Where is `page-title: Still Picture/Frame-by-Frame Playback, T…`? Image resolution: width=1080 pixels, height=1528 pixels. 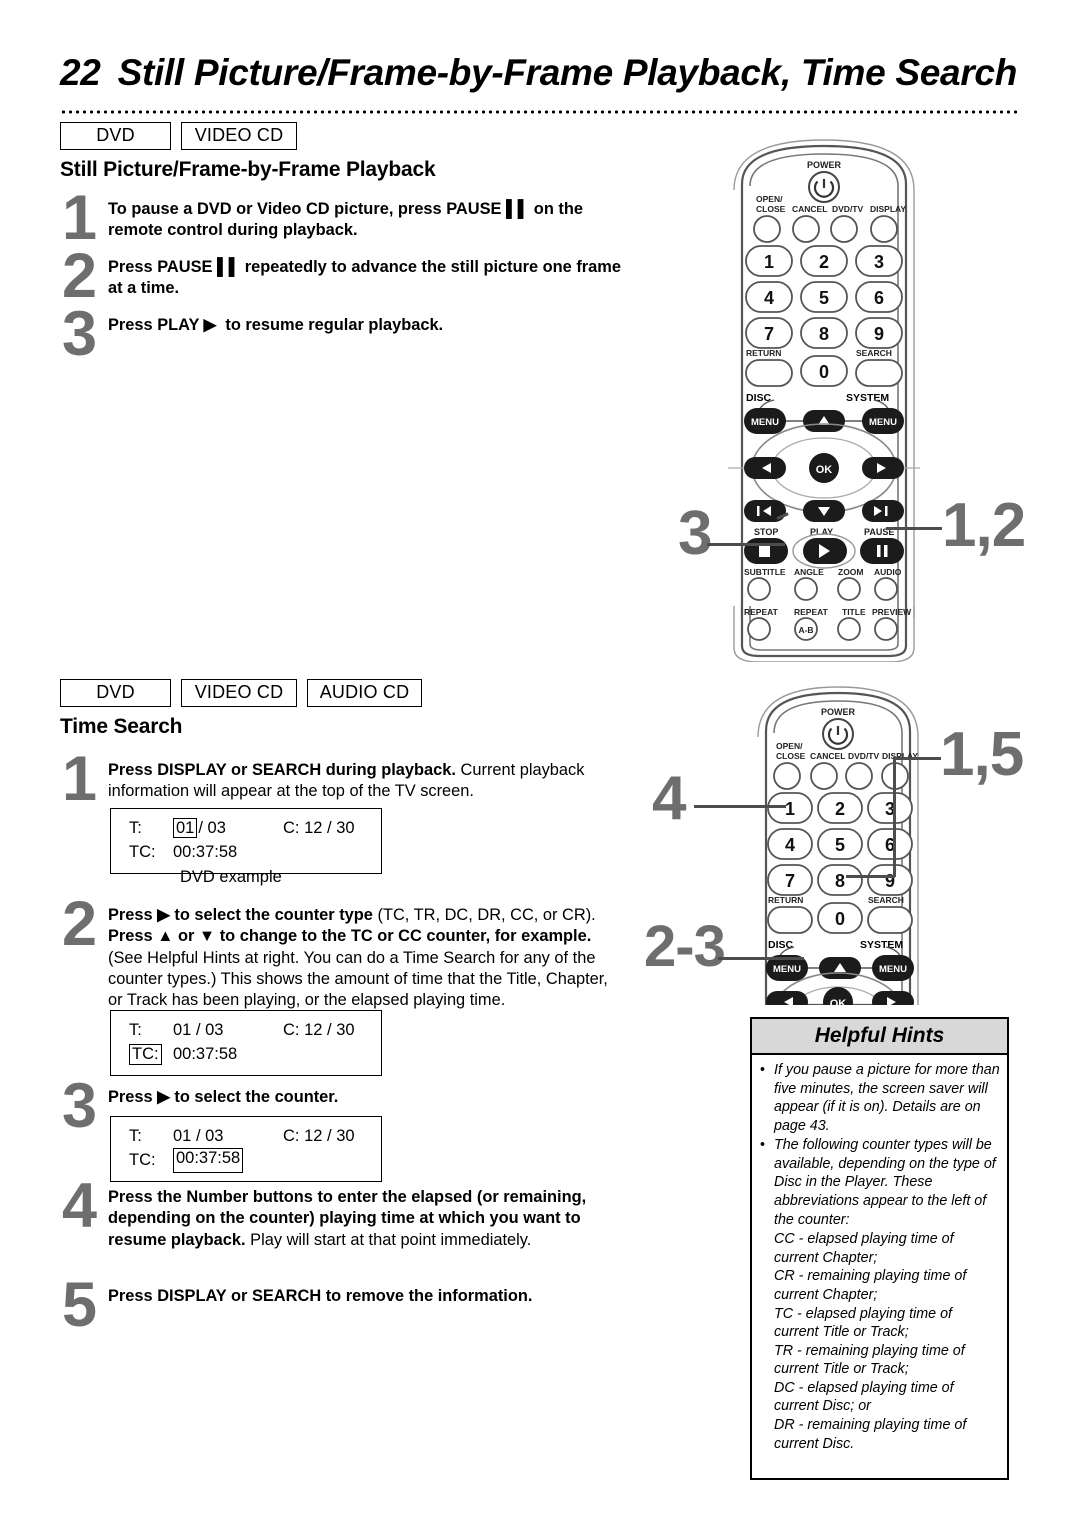 page-title: Still Picture/Frame-by-Frame Playback, T… is located at coordinates (567, 72).